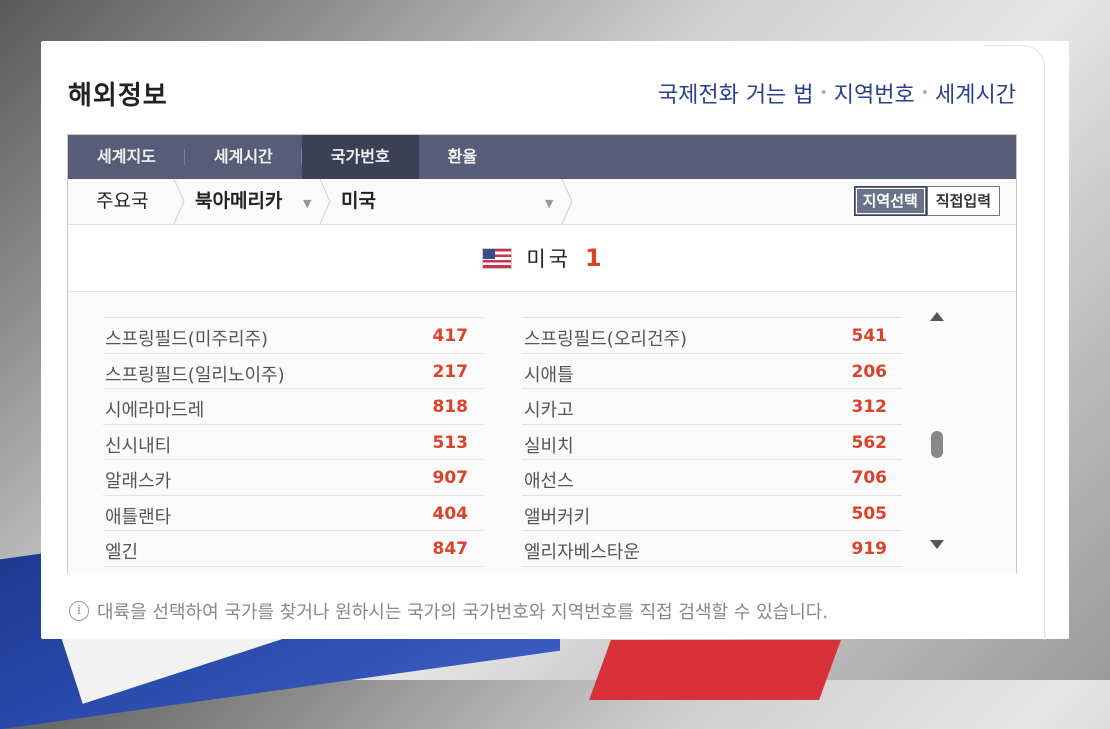 This screenshot has width=1110, height=729. What do you see at coordinates (606, 339) in the screenshot?
I see `city-name: 스프링필드(오리건주)` at bounding box center [606, 339].